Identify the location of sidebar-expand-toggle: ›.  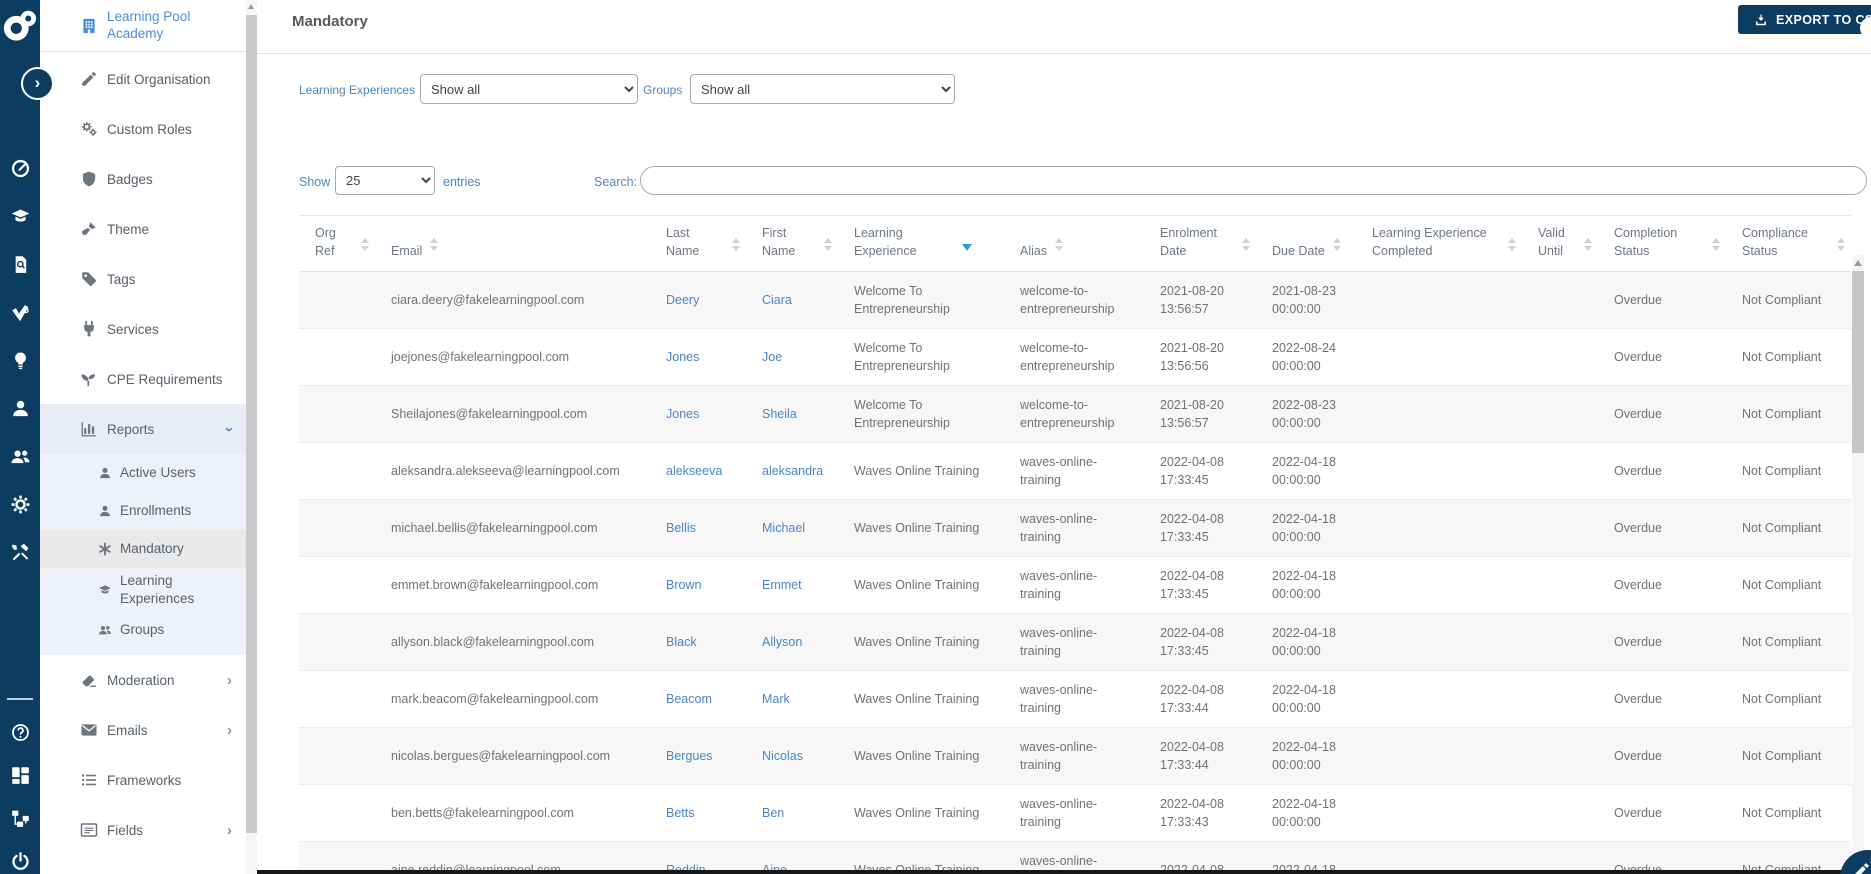
(37, 83).